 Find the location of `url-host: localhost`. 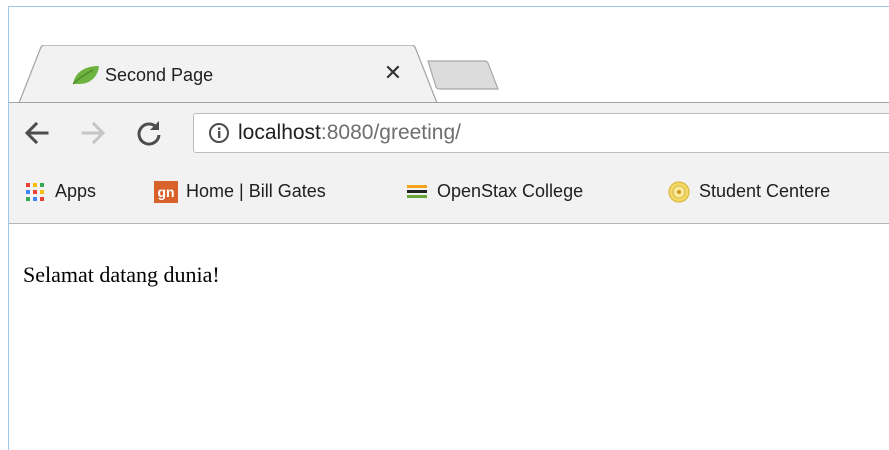

url-host: localhost is located at coordinates (279, 132).